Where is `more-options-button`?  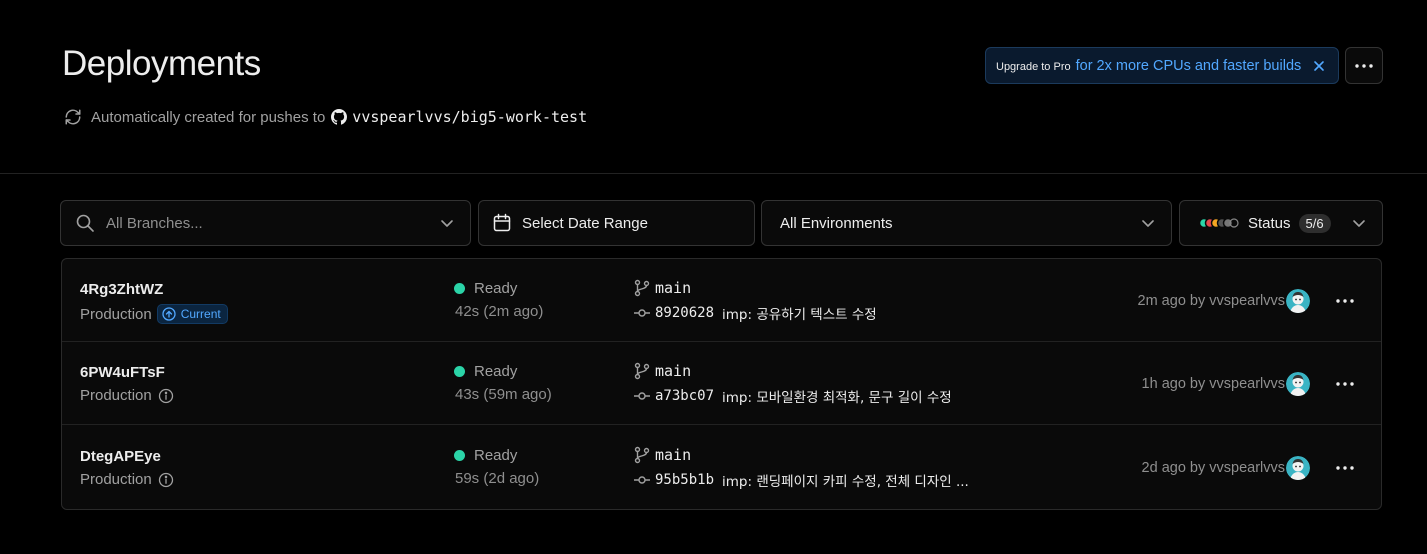 more-options-button is located at coordinates (1364, 65).